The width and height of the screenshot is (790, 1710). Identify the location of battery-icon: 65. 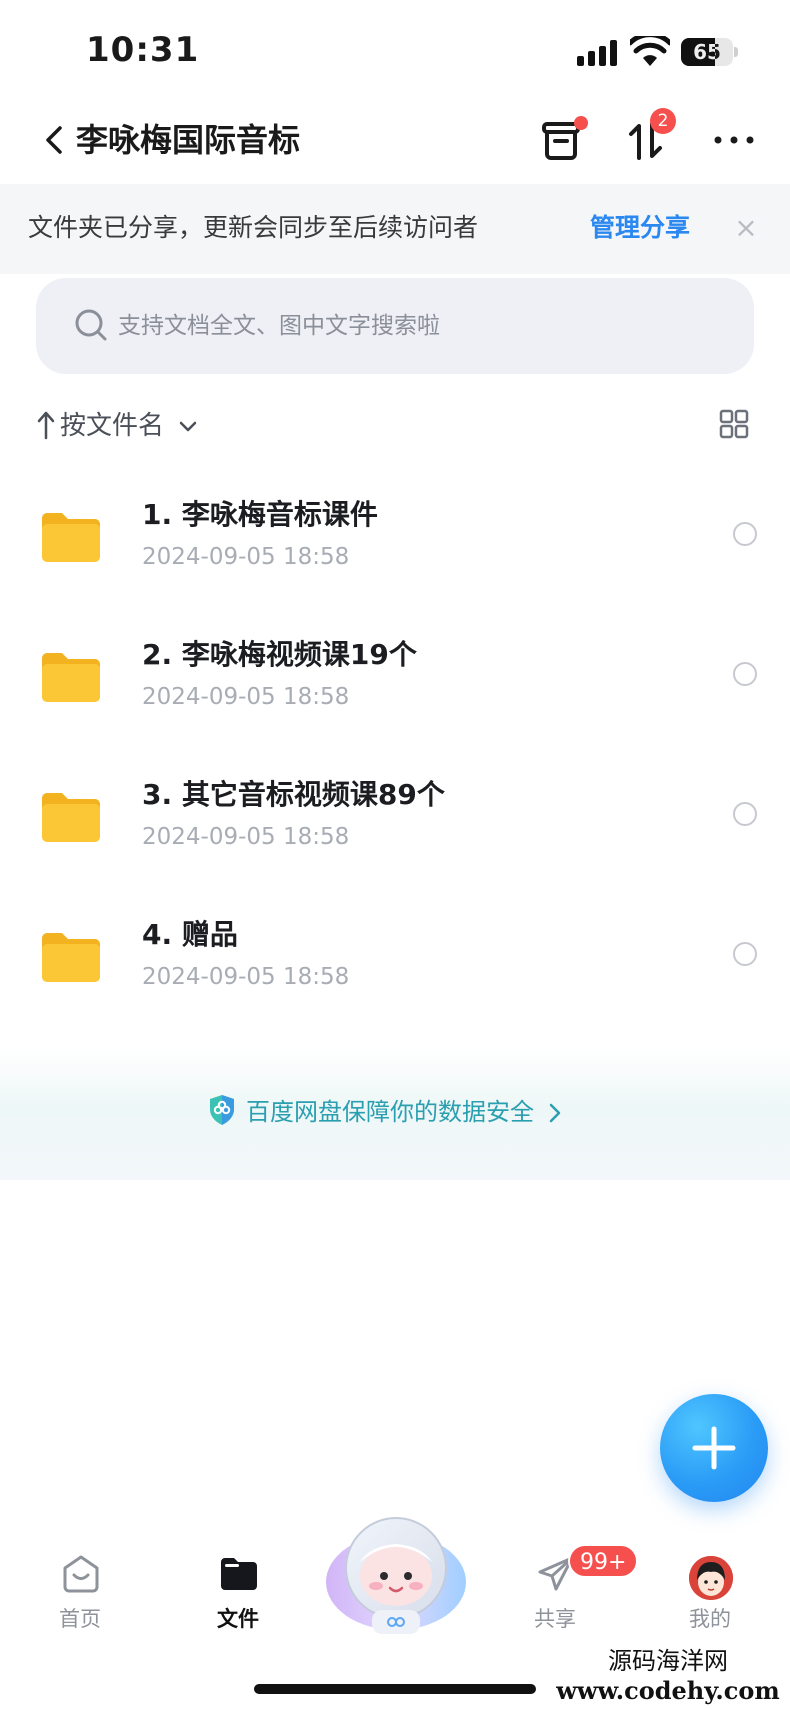
(707, 52).